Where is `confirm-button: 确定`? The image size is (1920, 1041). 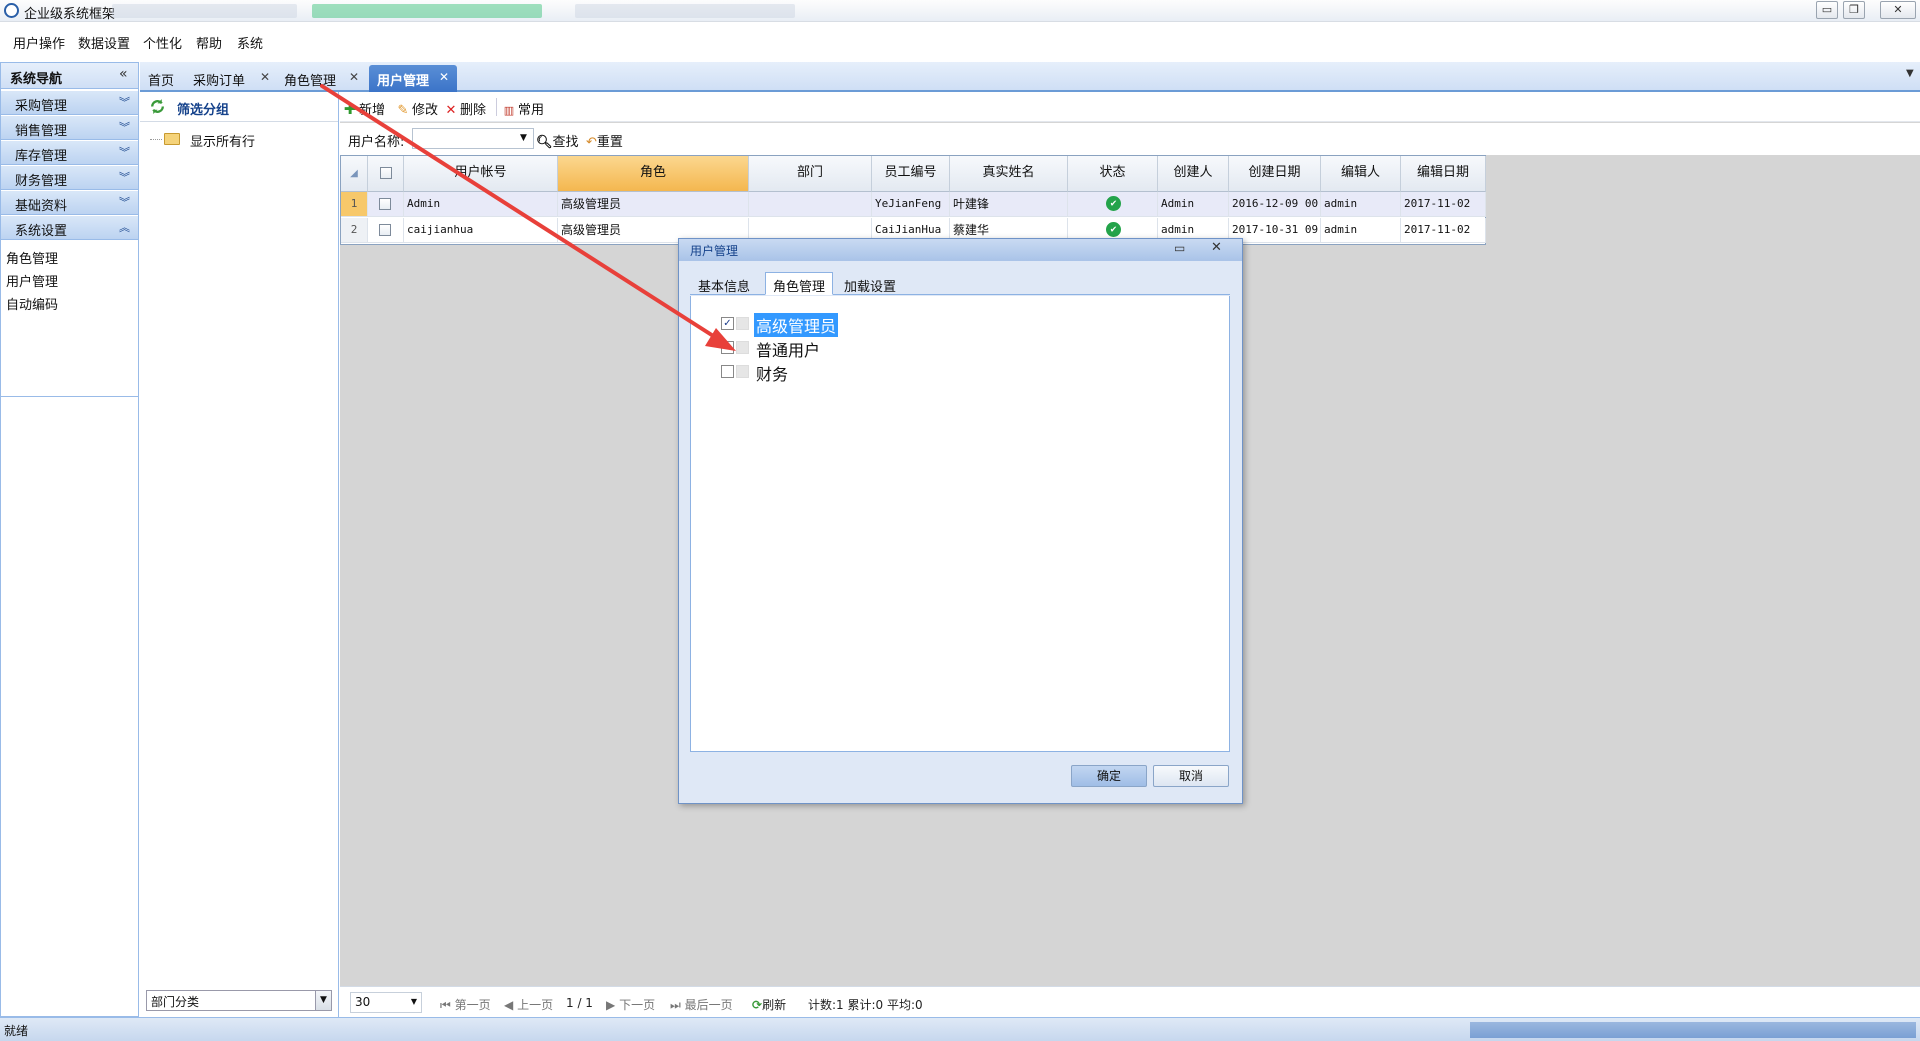
confirm-button: 确定 is located at coordinates (1109, 776).